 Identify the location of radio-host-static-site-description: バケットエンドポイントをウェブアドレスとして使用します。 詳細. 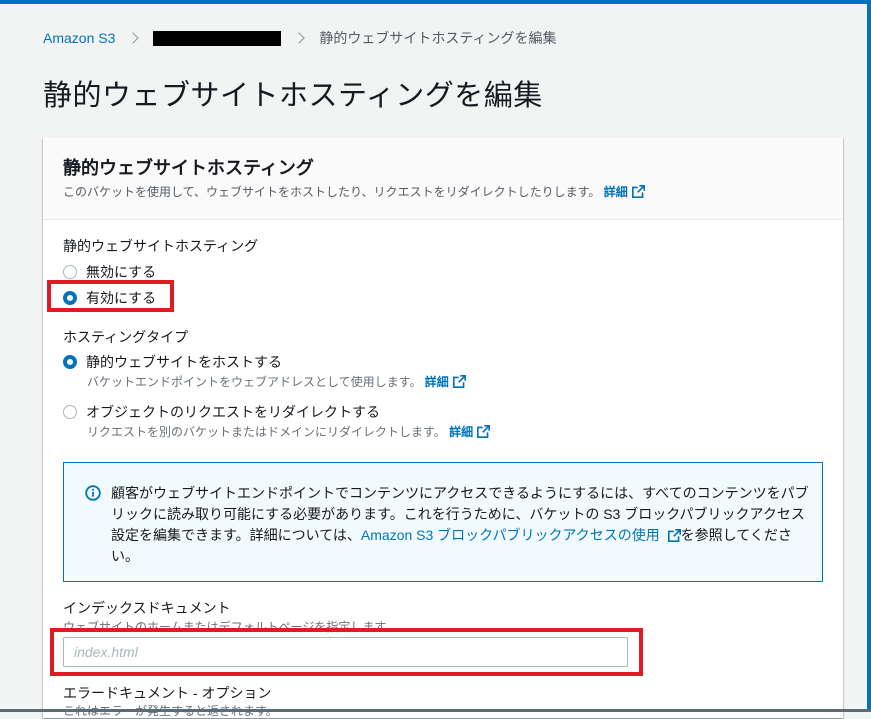
(276, 381).